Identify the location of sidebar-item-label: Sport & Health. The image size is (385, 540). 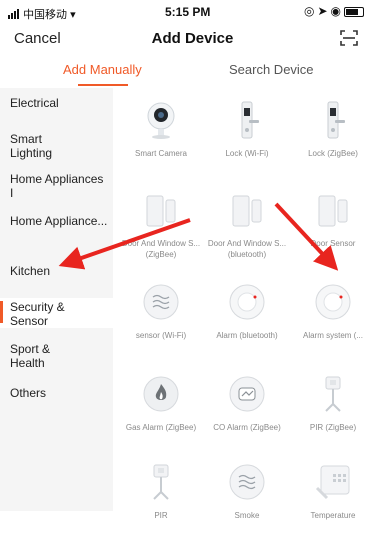
(30, 356).